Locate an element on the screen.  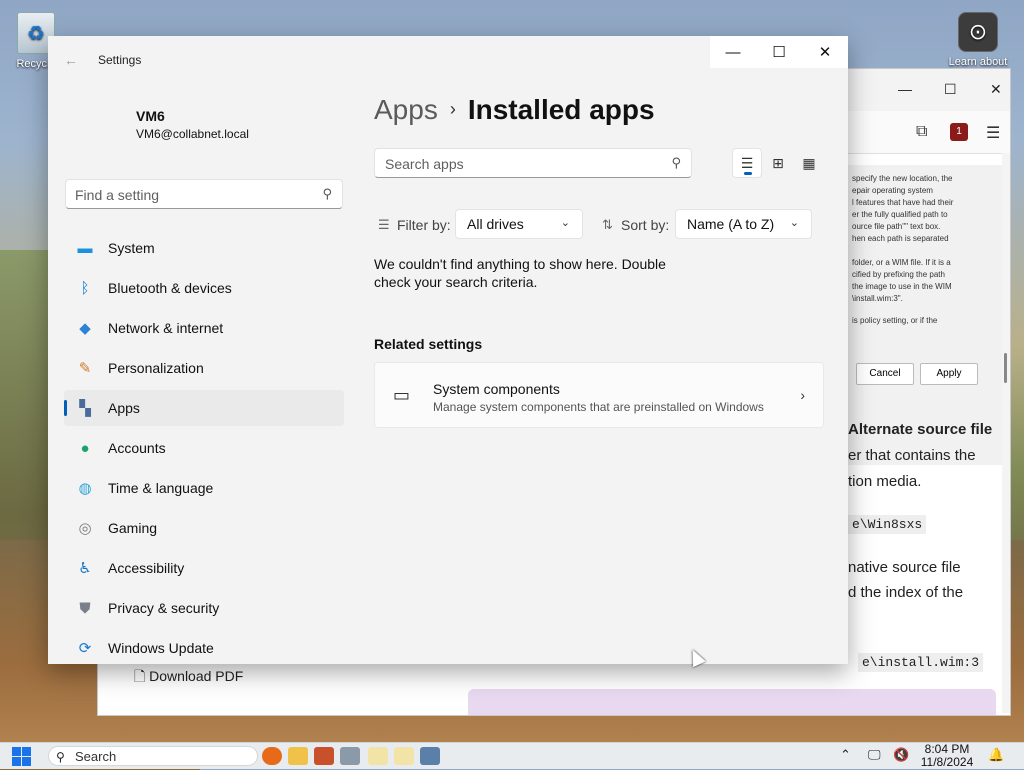
sidebar-item-label: Apps is located at coordinates (124, 408).